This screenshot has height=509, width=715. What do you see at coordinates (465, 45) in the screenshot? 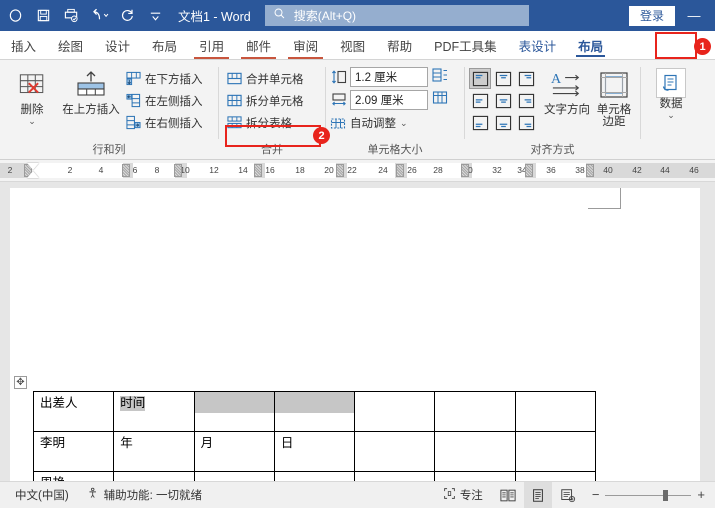
I see `tab-pdf-toolkit: PDF工具集` at bounding box center [465, 45].